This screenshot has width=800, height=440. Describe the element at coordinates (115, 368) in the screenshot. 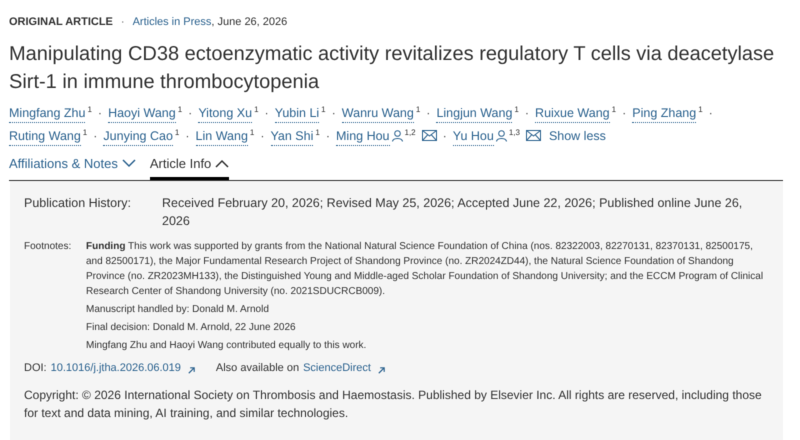

I see `doi-link: 10.1016/j.jtha.2026.06.019` at that location.